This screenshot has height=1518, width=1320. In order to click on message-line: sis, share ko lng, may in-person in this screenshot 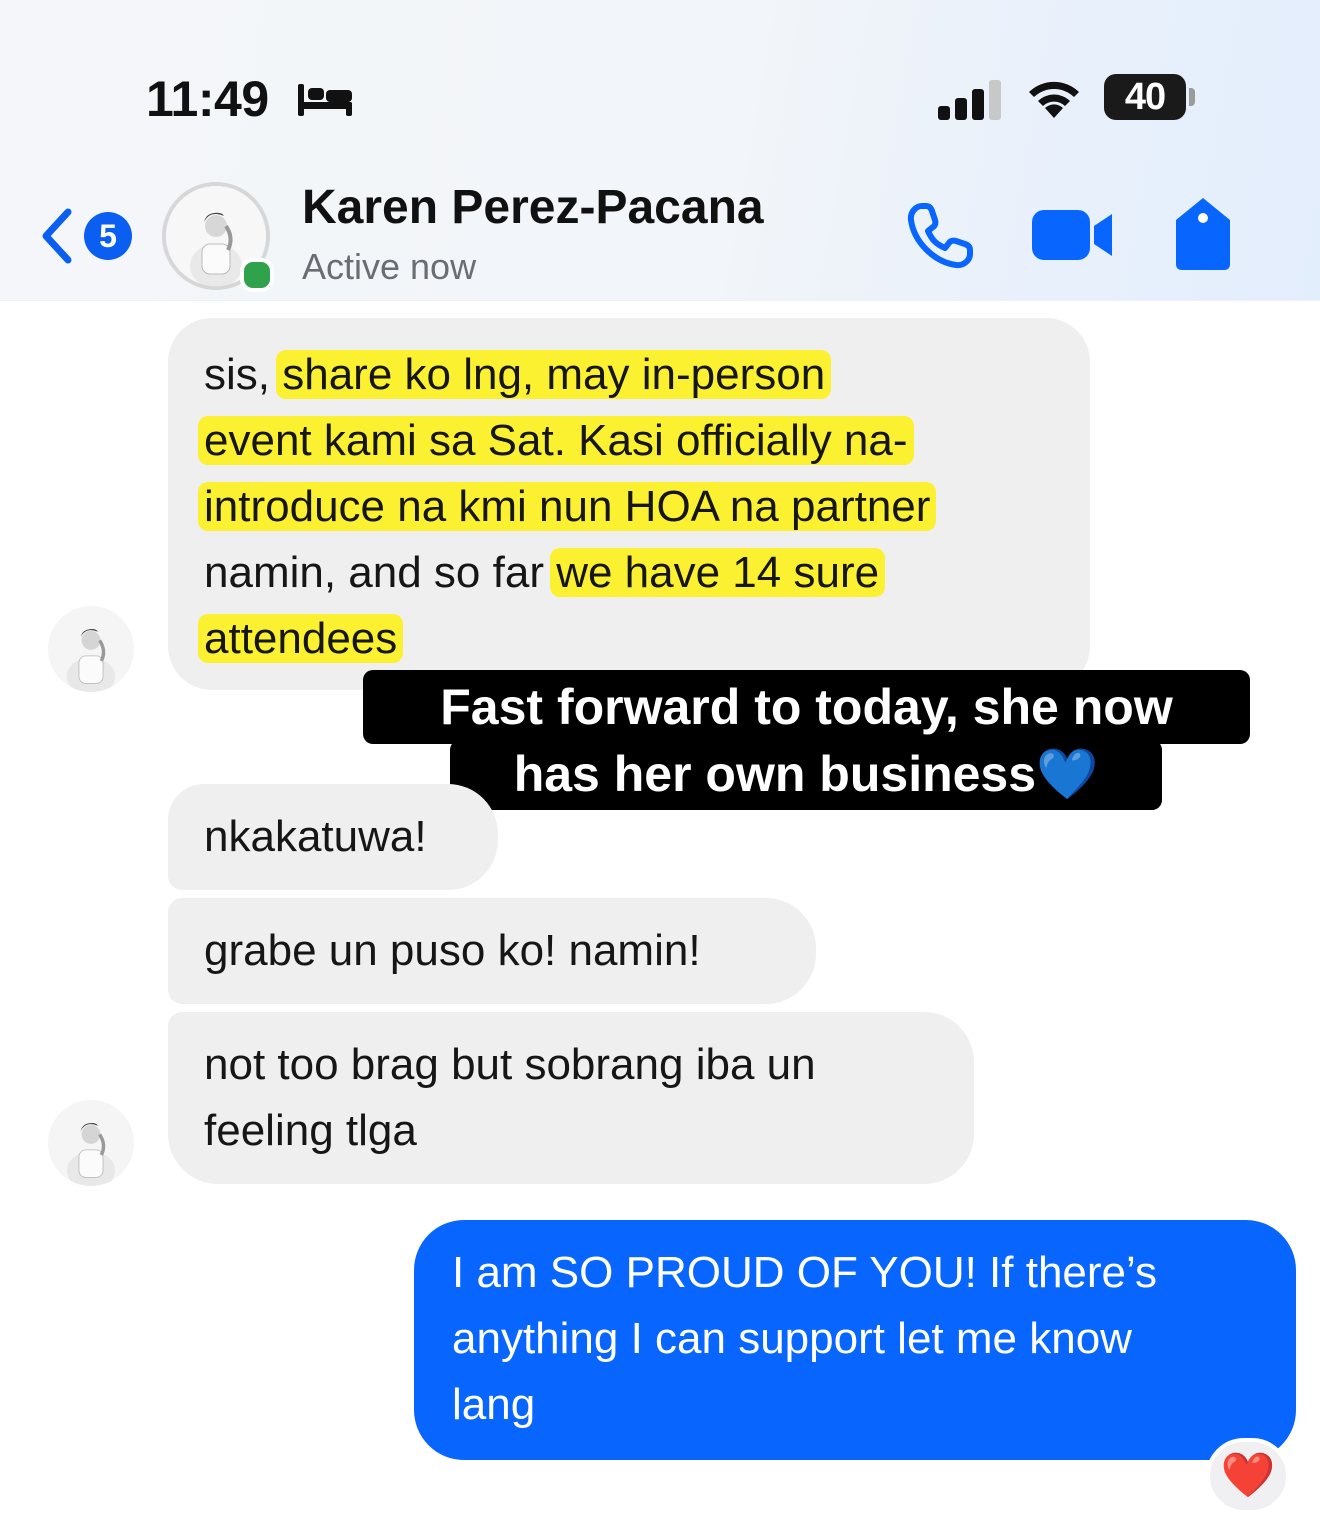, I will do `click(629, 375)`.